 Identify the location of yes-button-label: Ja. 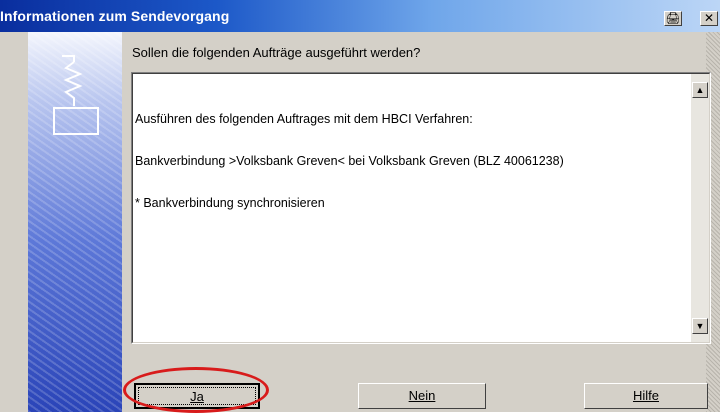
(197, 396).